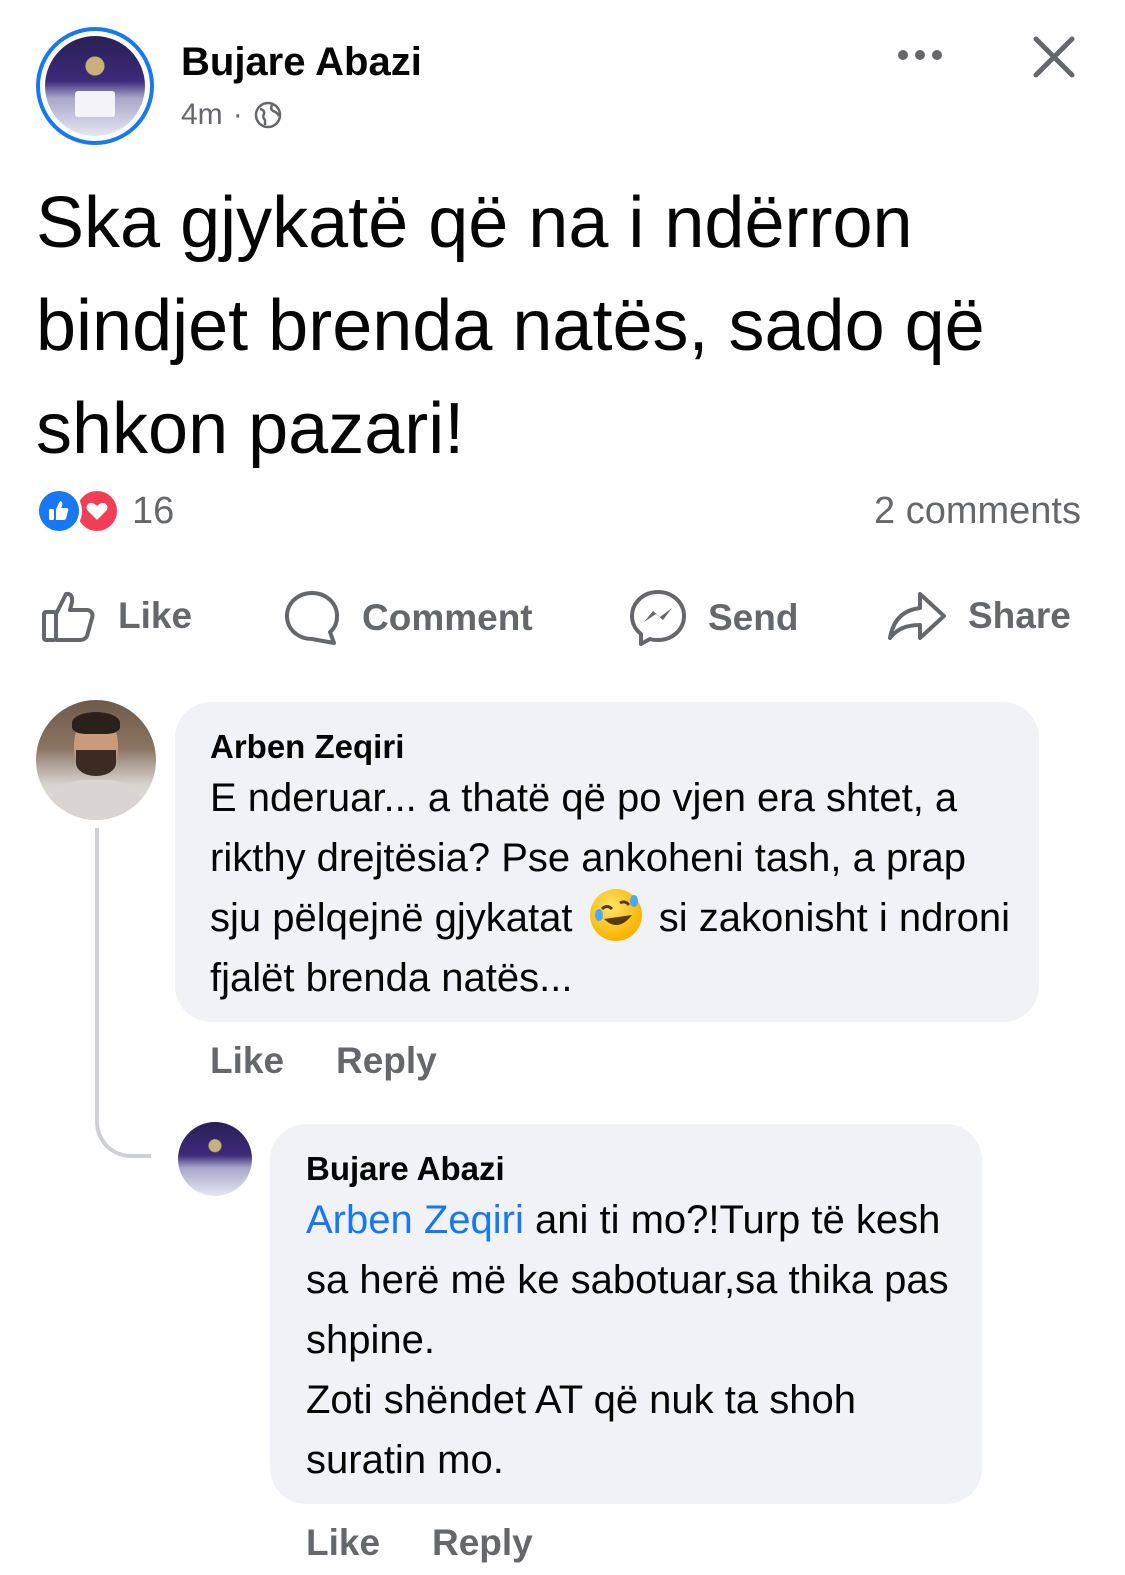  What do you see at coordinates (96, 800) in the screenshot?
I see `avatar-body` at bounding box center [96, 800].